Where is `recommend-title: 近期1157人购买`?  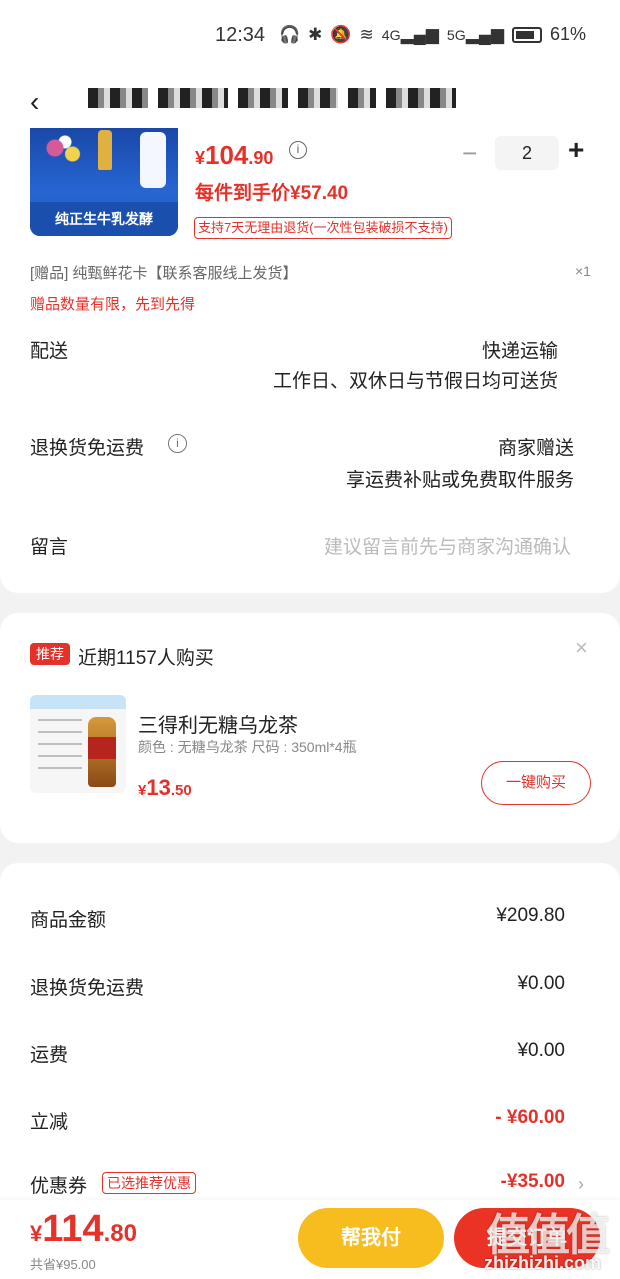 recommend-title: 近期1157人购买 is located at coordinates (146, 658).